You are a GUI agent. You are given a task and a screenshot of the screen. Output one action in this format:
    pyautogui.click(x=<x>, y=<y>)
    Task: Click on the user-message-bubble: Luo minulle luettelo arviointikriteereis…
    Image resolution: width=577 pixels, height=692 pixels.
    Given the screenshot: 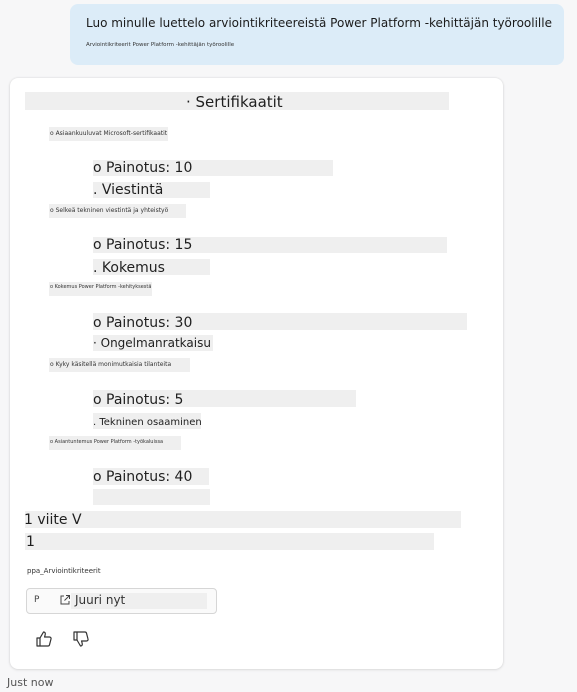 What is the action you would take?
    pyautogui.click(x=317, y=34)
    